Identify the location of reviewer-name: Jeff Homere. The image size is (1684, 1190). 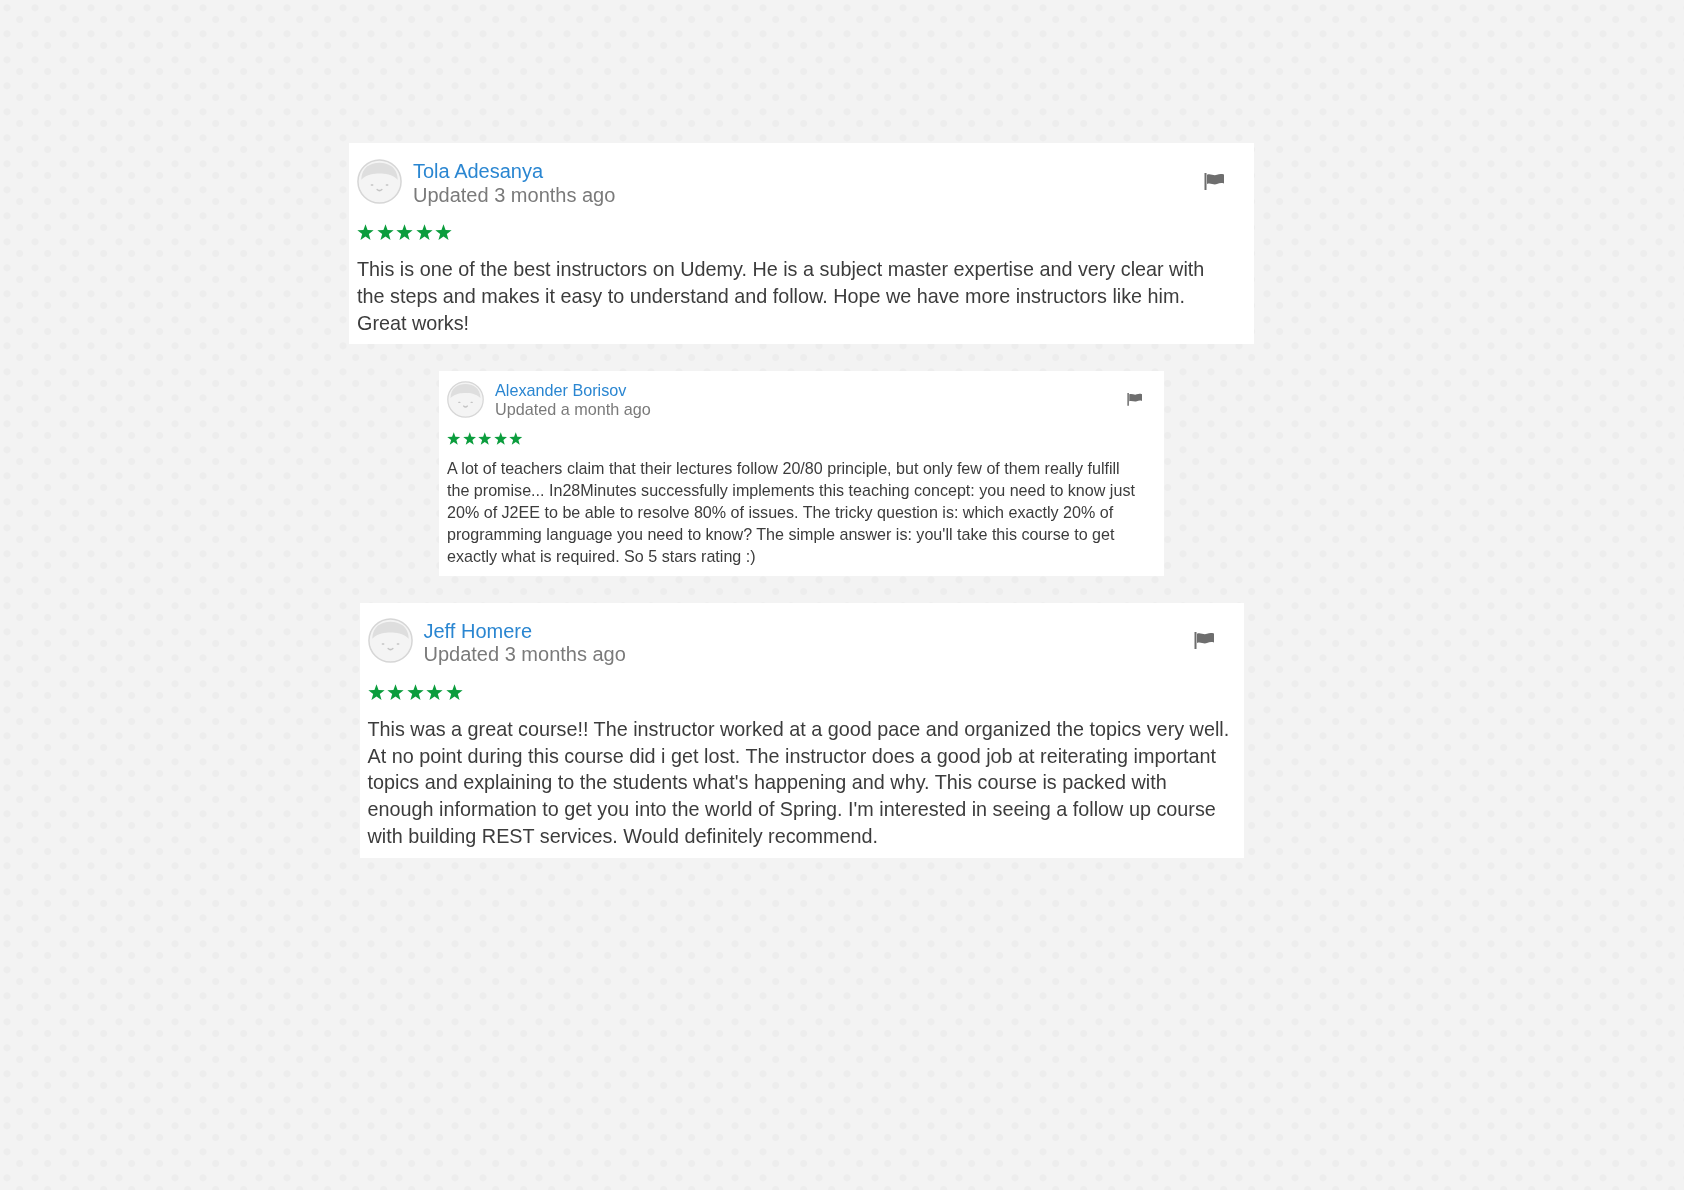
(478, 631).